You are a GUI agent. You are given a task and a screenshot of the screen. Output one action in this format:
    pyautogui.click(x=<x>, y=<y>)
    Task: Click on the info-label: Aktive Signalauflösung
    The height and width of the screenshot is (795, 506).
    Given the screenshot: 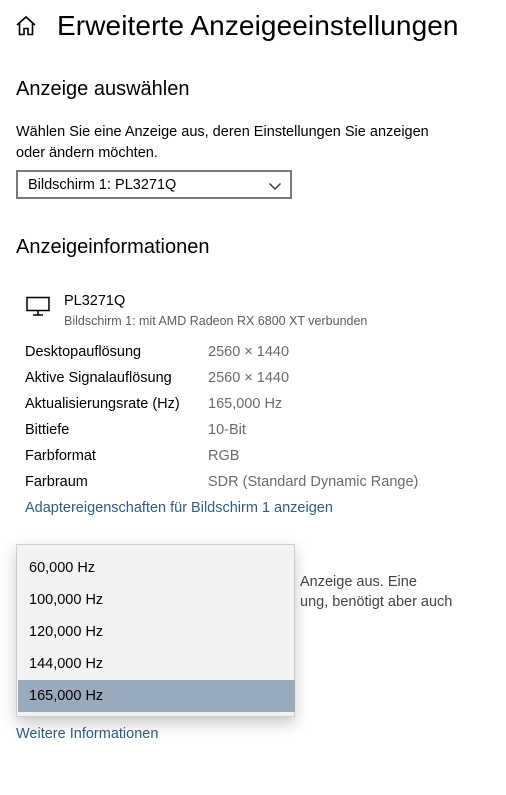 What is the action you would take?
    pyautogui.click(x=98, y=378)
    